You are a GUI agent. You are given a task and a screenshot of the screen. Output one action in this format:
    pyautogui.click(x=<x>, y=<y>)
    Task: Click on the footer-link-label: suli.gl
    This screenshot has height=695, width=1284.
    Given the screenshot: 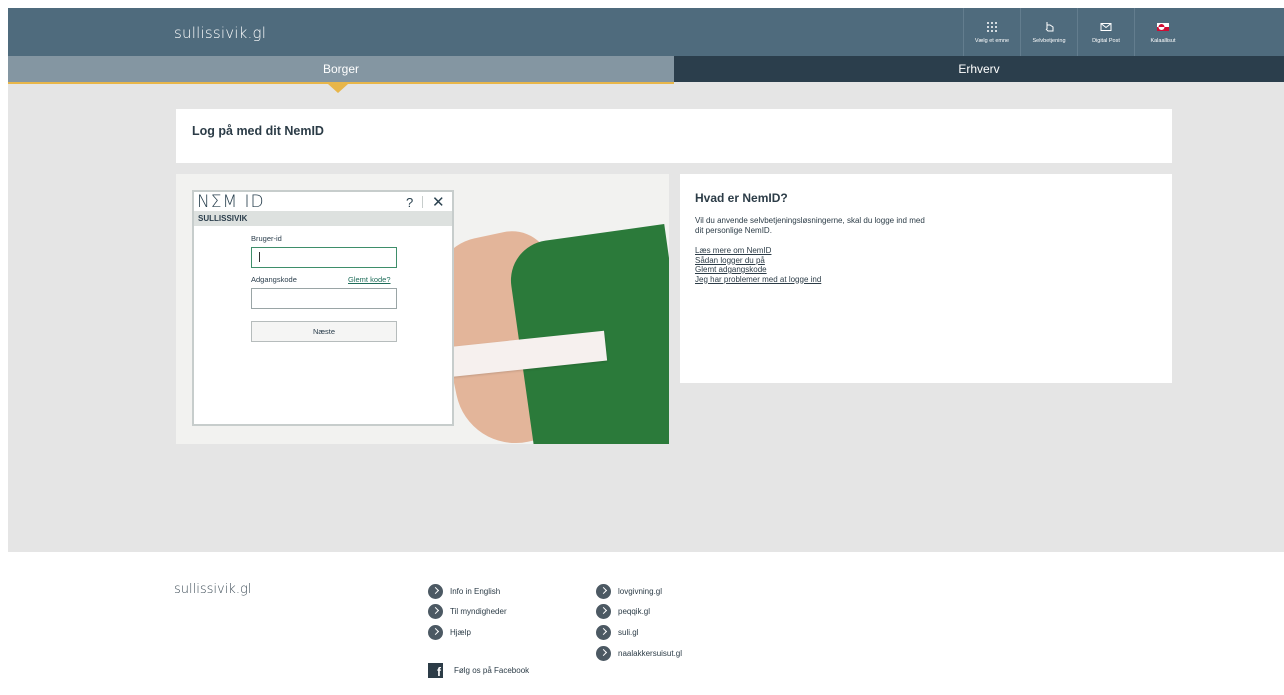 What is the action you would take?
    pyautogui.click(x=628, y=632)
    